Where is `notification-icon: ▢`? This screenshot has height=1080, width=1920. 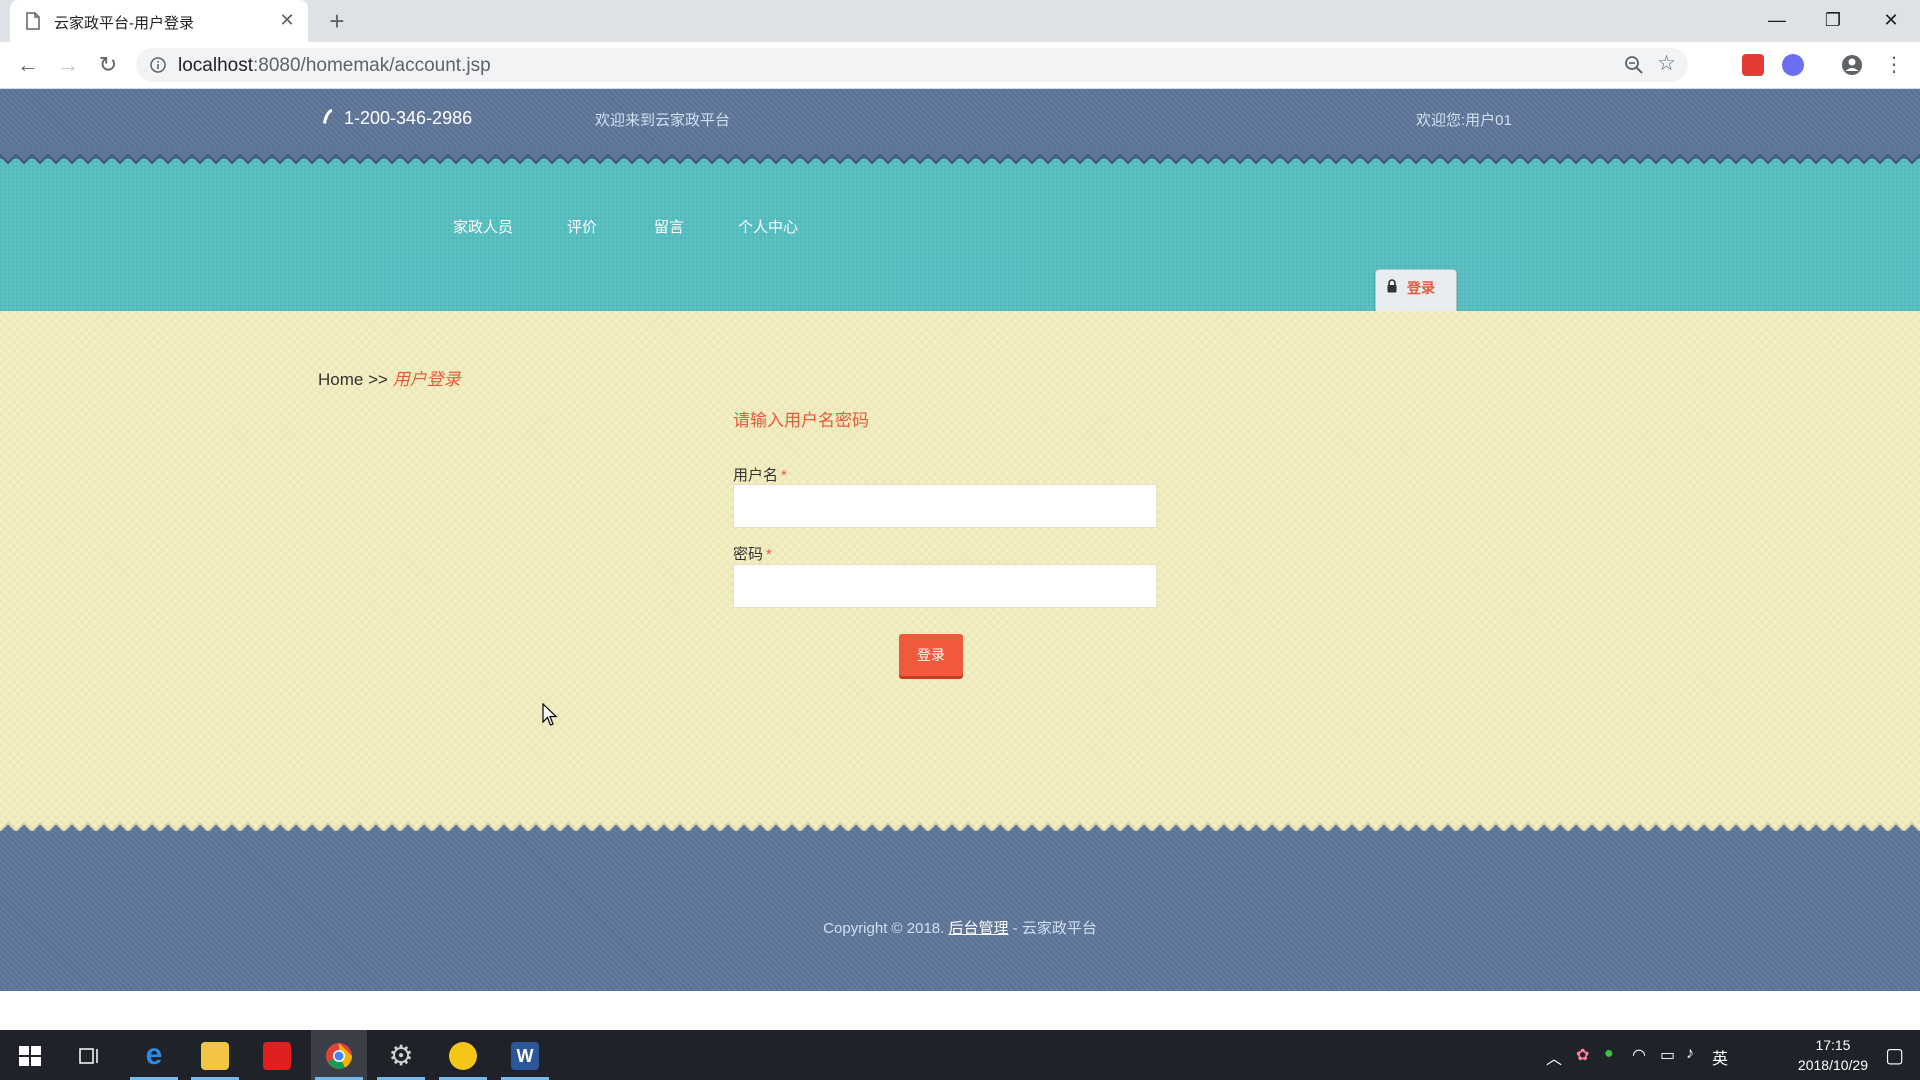 notification-icon: ▢ is located at coordinates (1894, 1055).